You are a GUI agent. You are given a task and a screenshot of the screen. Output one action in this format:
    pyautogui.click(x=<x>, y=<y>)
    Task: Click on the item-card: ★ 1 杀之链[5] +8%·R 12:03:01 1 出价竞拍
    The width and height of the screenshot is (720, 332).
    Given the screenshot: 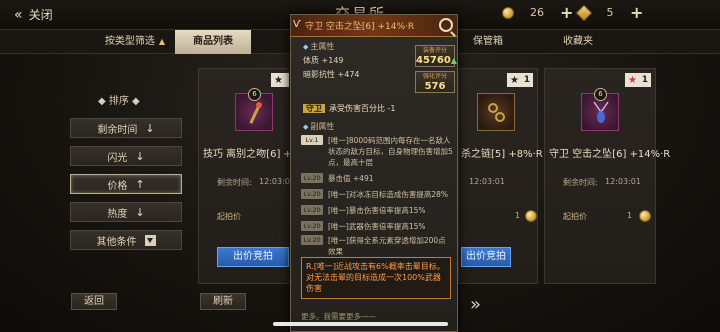 What is the action you would take?
    pyautogui.click(x=500, y=176)
    